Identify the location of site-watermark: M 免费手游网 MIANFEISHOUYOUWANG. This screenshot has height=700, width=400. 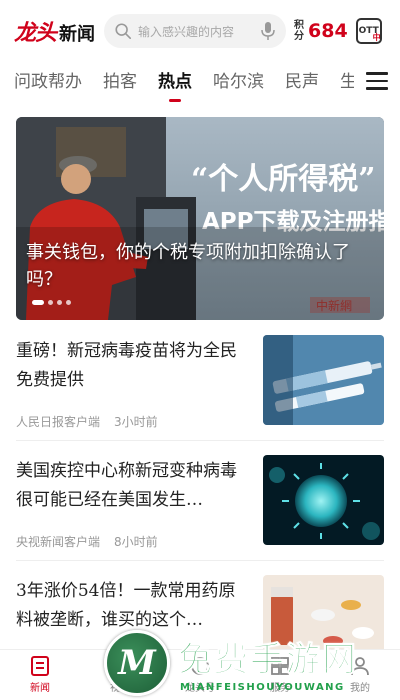
(249, 663).